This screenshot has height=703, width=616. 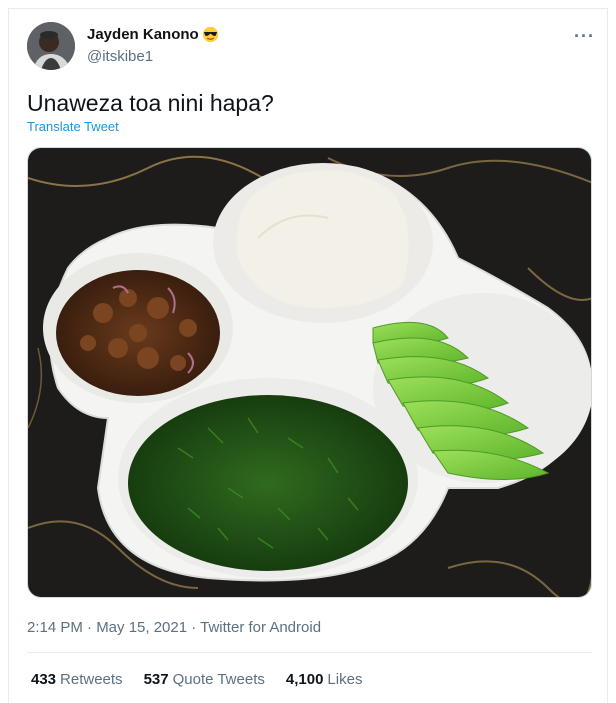 What do you see at coordinates (91, 679) in the screenshot?
I see `retweets-label: Retweets` at bounding box center [91, 679].